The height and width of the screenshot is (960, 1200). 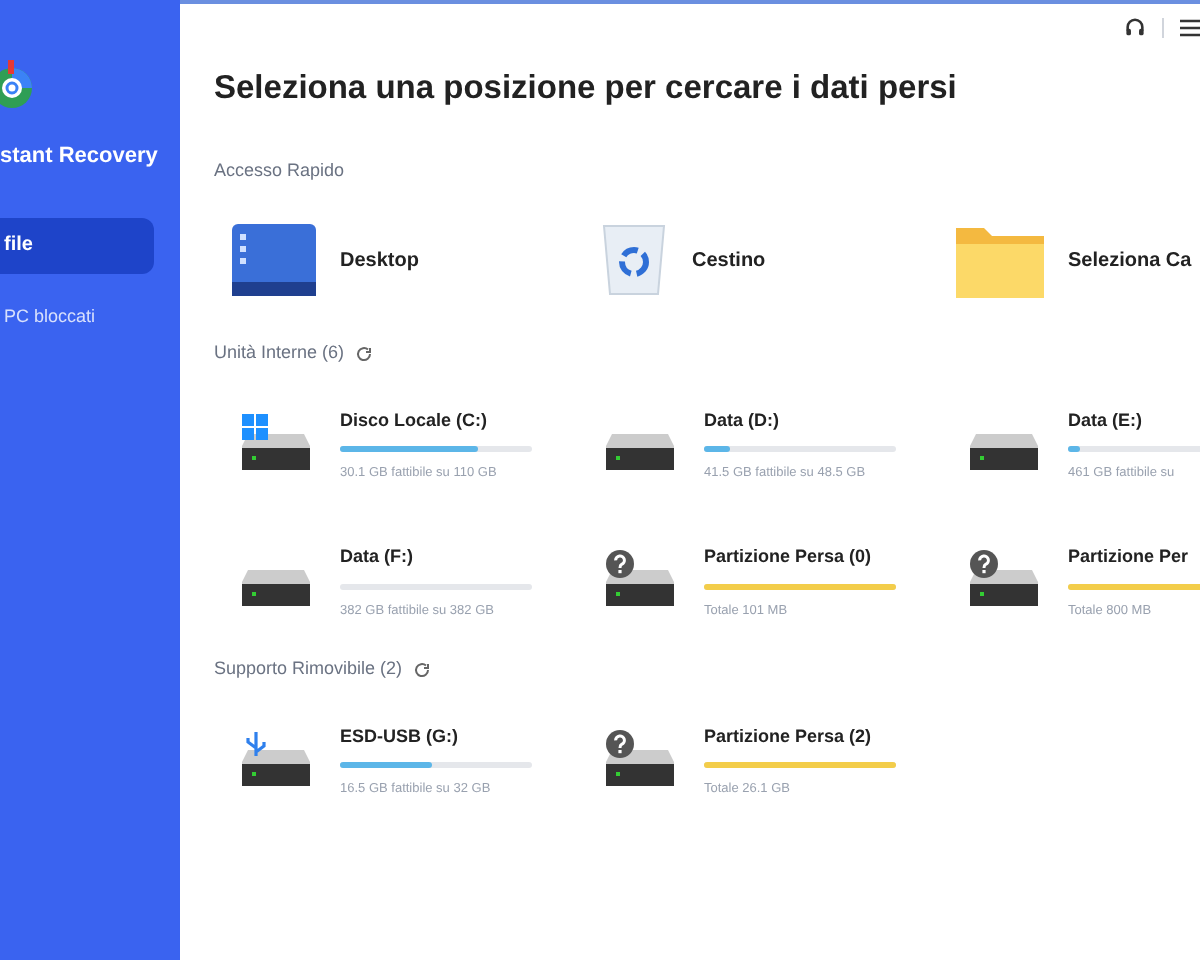 I want to click on logo-icon, so click(x=18, y=86).